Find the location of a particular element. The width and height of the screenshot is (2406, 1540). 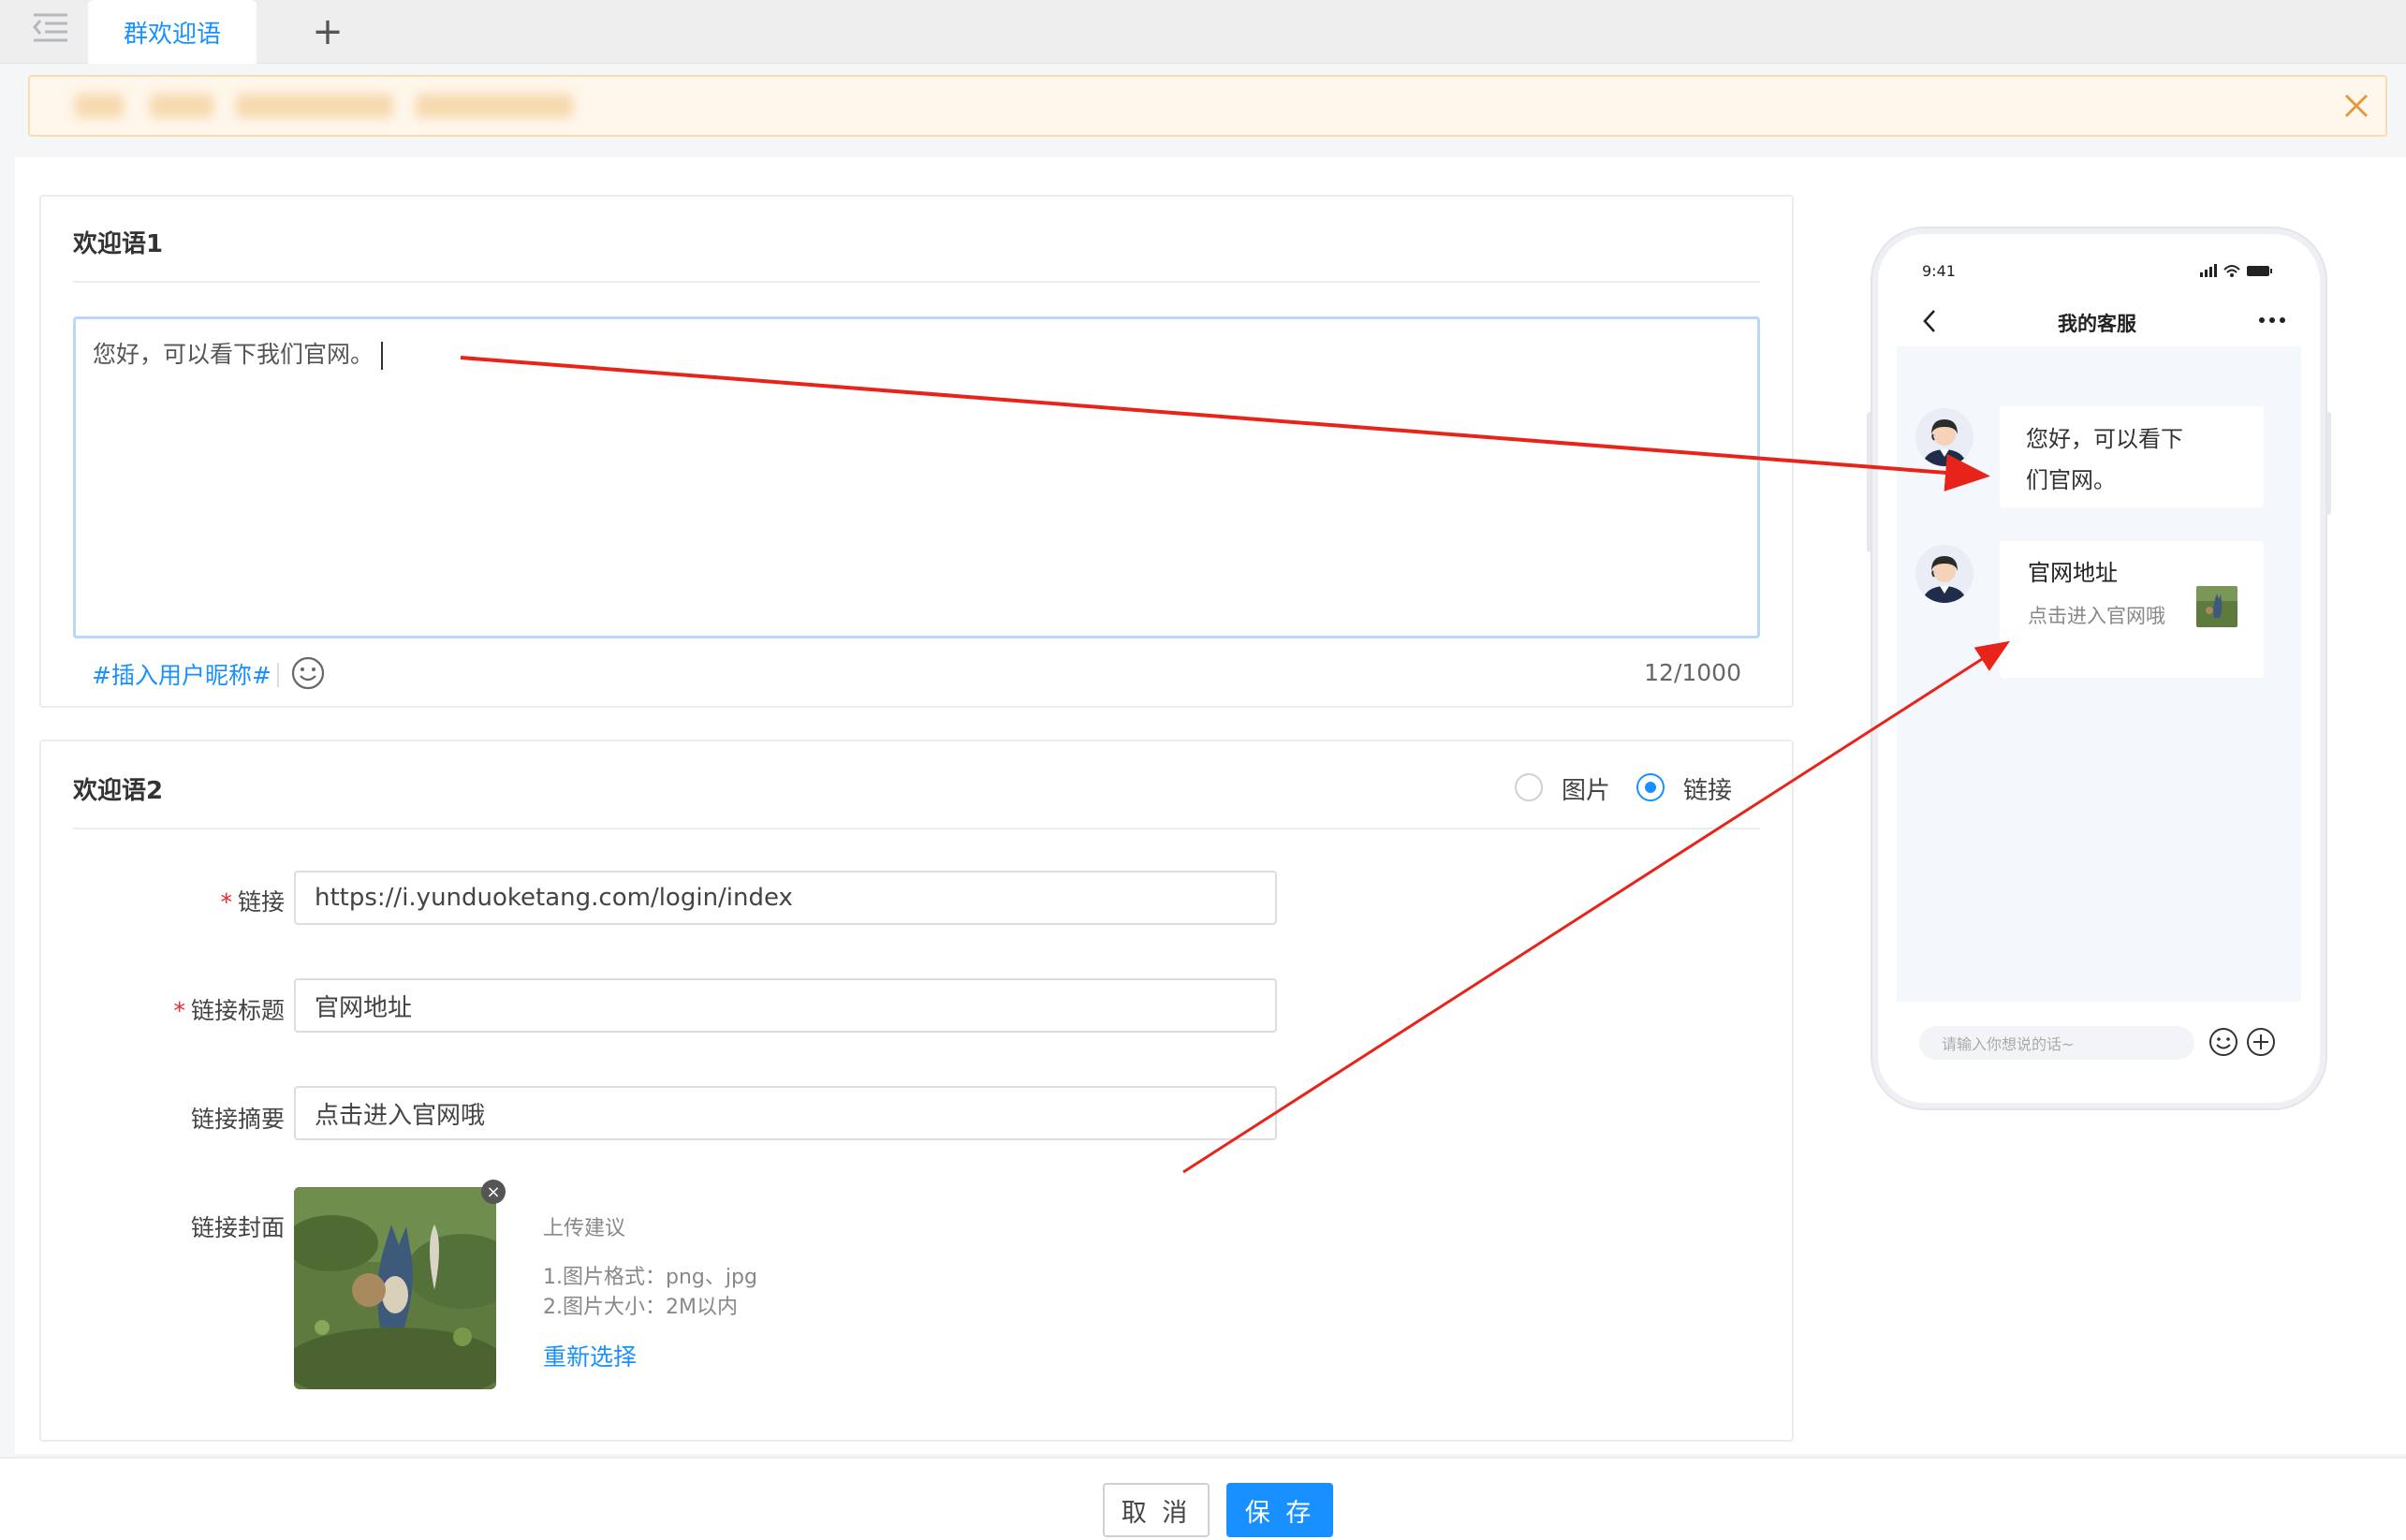

tab-group-welcome: 群欢迎语 is located at coordinates (173, 32).